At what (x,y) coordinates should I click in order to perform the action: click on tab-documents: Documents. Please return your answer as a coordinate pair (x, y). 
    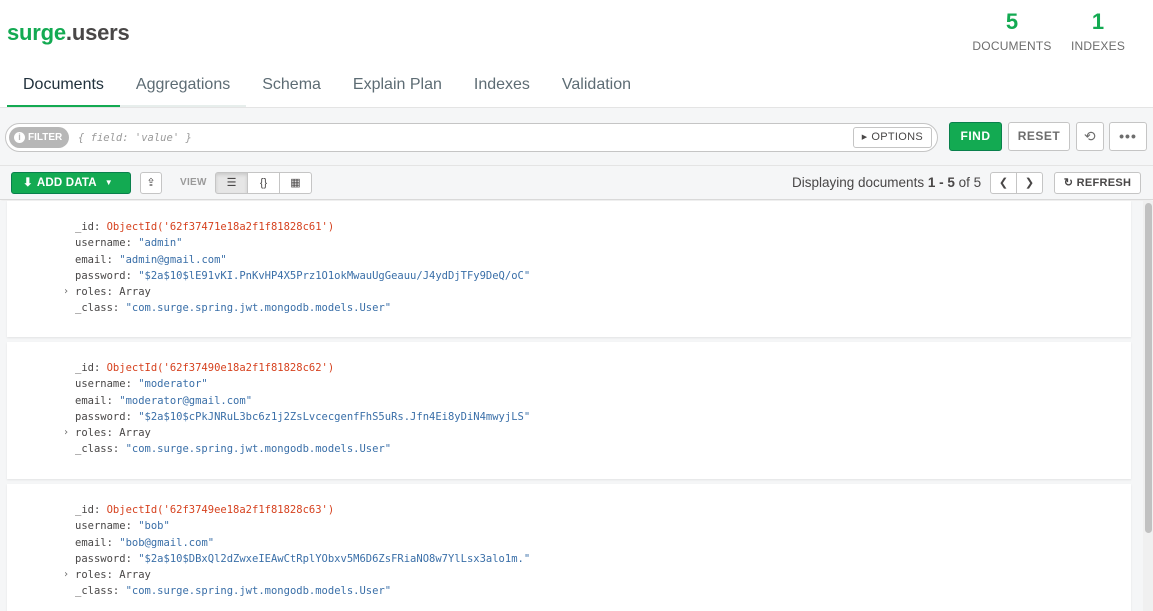
    Looking at the image, I should click on (63, 87).